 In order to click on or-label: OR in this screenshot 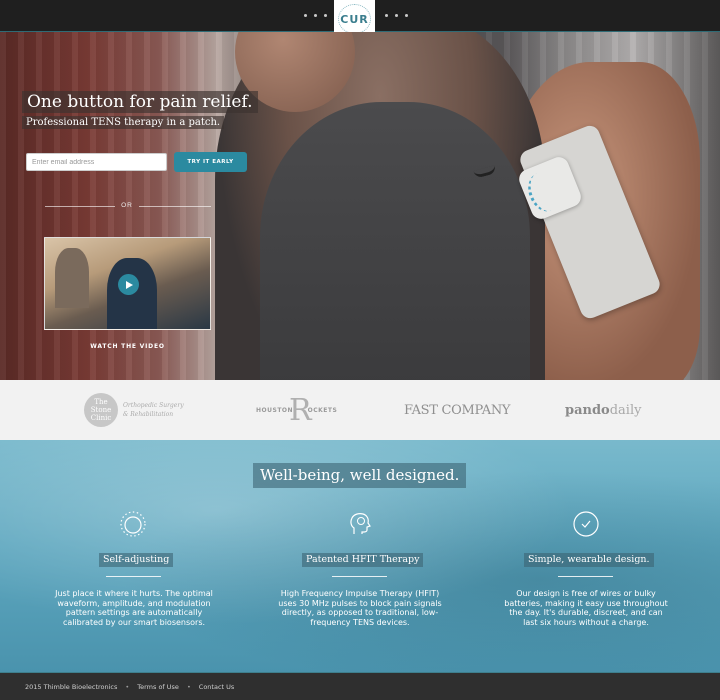, I will do `click(127, 205)`.